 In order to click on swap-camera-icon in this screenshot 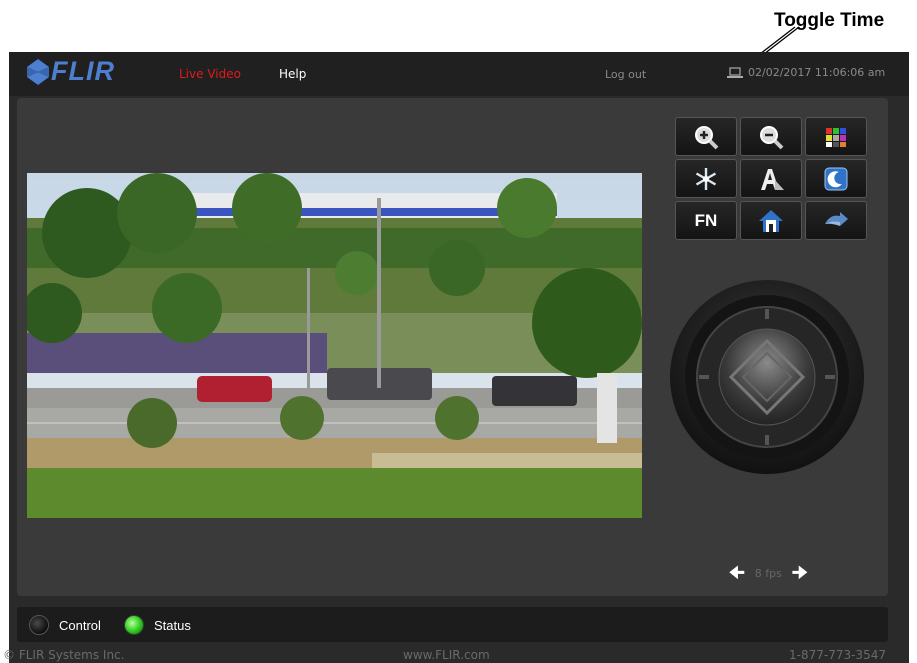, I will do `click(836, 218)`.